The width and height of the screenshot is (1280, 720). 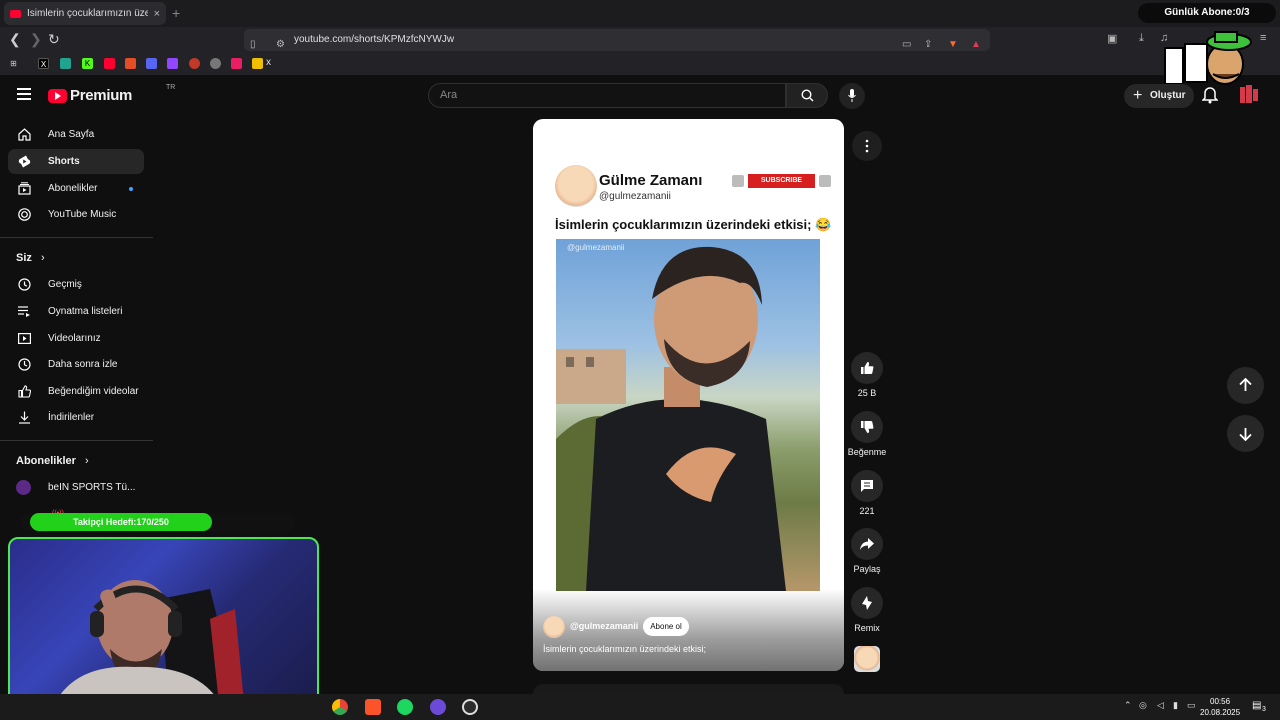 I want to click on sidebar-item-channel: beIN SPORTS Tü... ((•)), so click(x=76, y=496).